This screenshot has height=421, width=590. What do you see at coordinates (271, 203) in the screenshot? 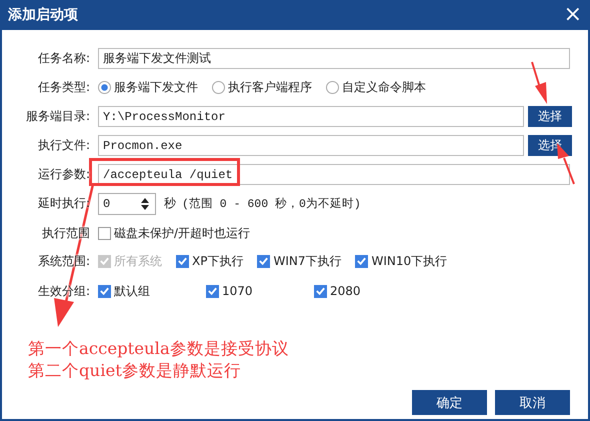
I see `range-hint: (范围 0 - 600 秒，0为不延时)` at bounding box center [271, 203].